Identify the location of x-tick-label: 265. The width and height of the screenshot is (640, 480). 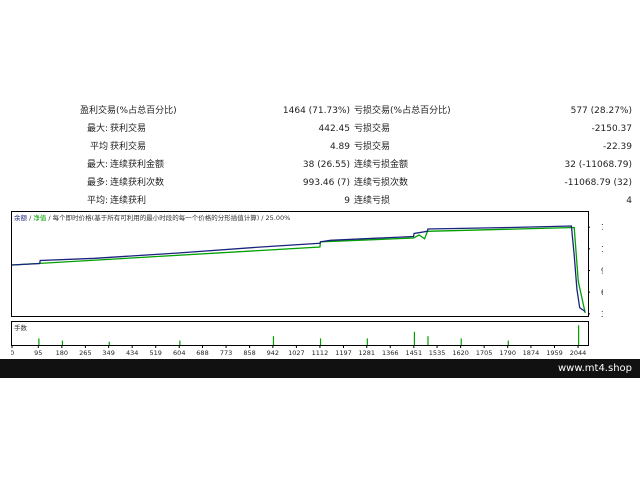
(85, 353).